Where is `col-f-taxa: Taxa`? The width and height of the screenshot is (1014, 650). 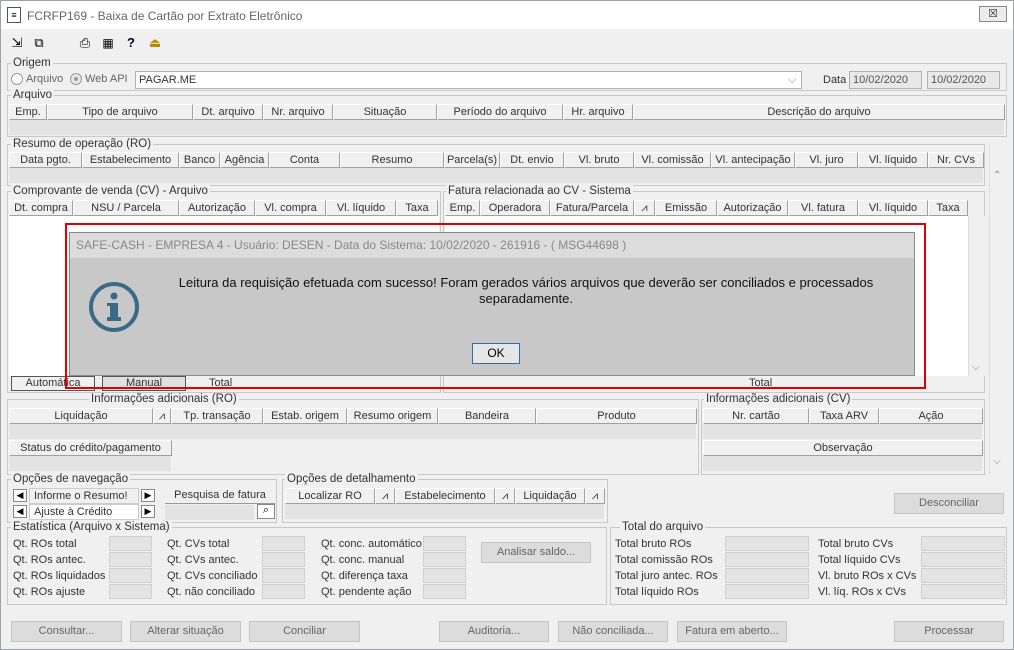
col-f-taxa: Taxa is located at coordinates (948, 208).